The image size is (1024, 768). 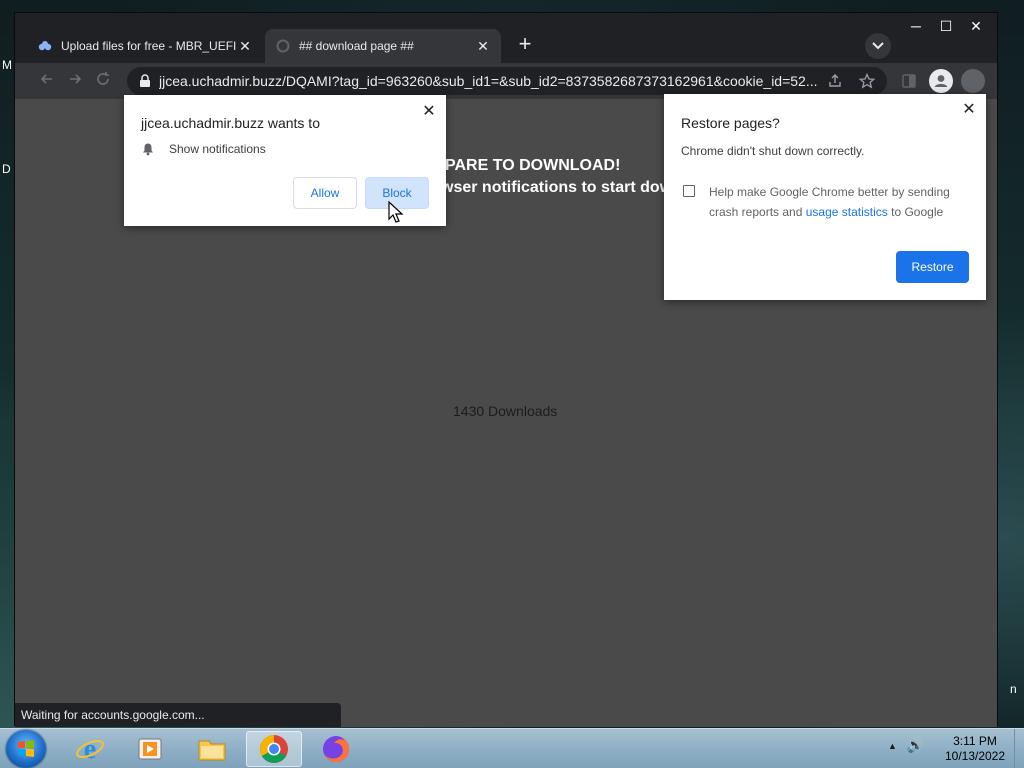 I want to click on taskbar-chrome, so click(x=274, y=749).